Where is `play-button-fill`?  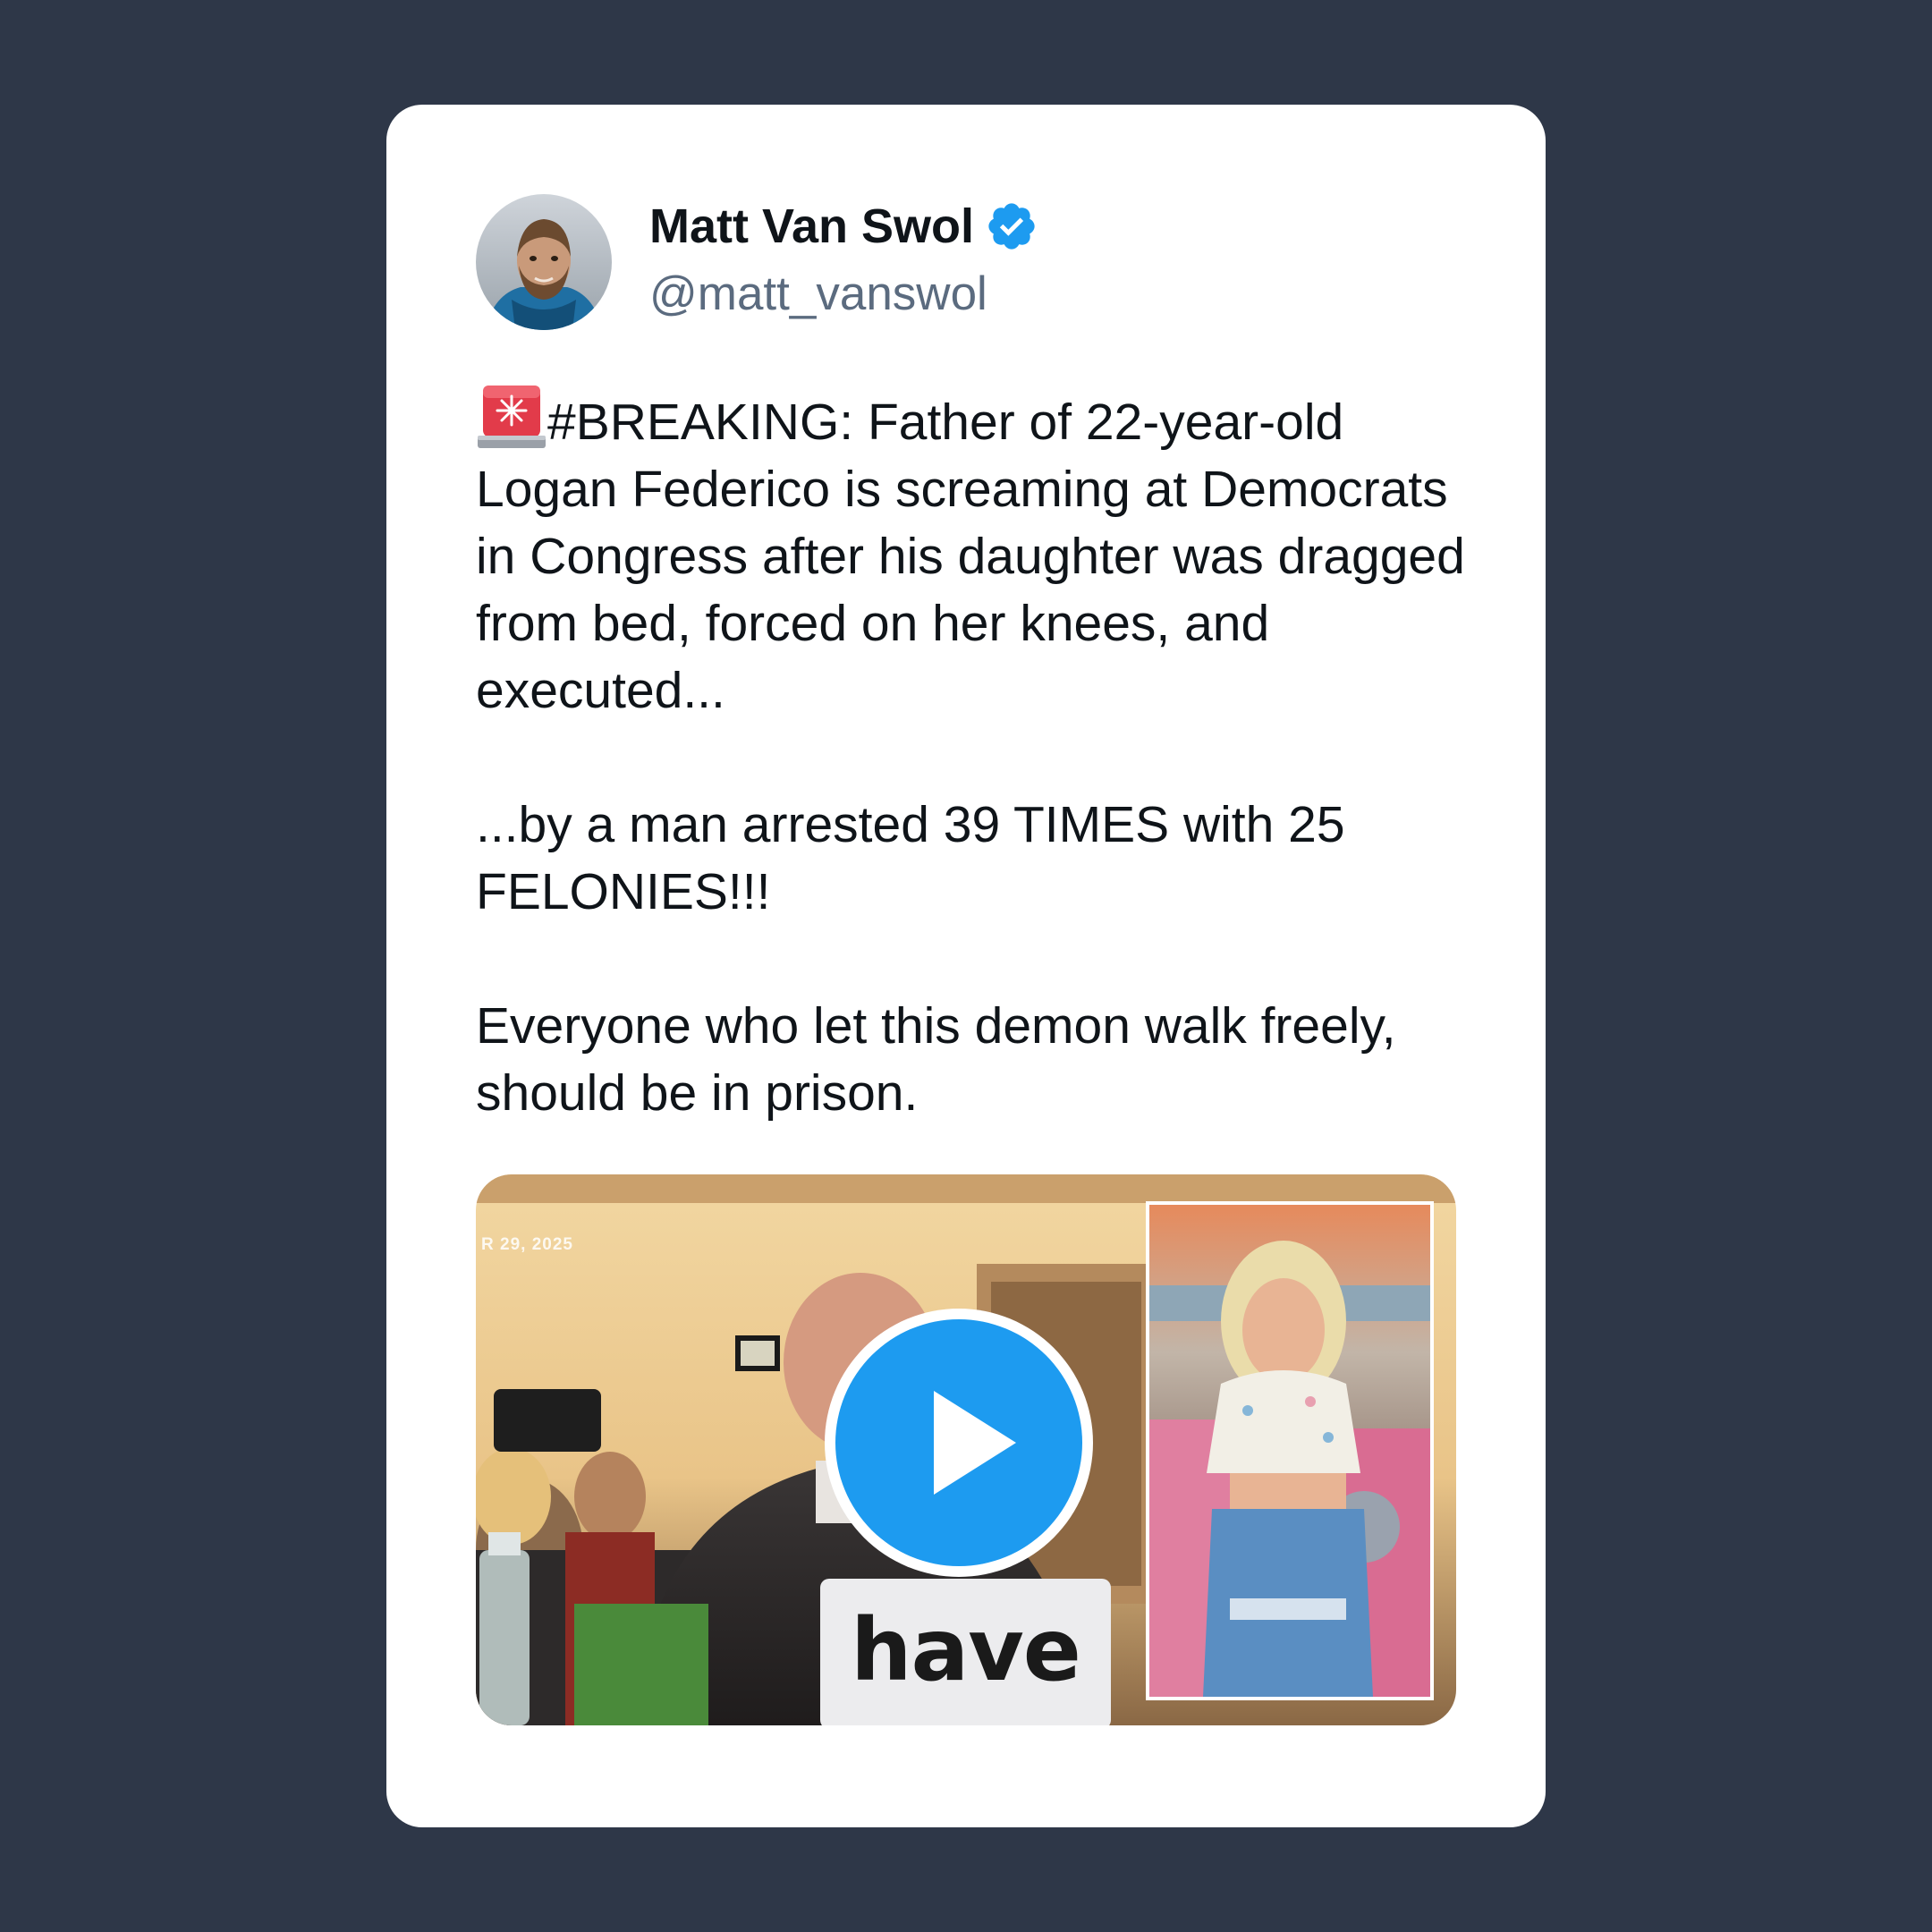 play-button-fill is located at coordinates (958, 1442).